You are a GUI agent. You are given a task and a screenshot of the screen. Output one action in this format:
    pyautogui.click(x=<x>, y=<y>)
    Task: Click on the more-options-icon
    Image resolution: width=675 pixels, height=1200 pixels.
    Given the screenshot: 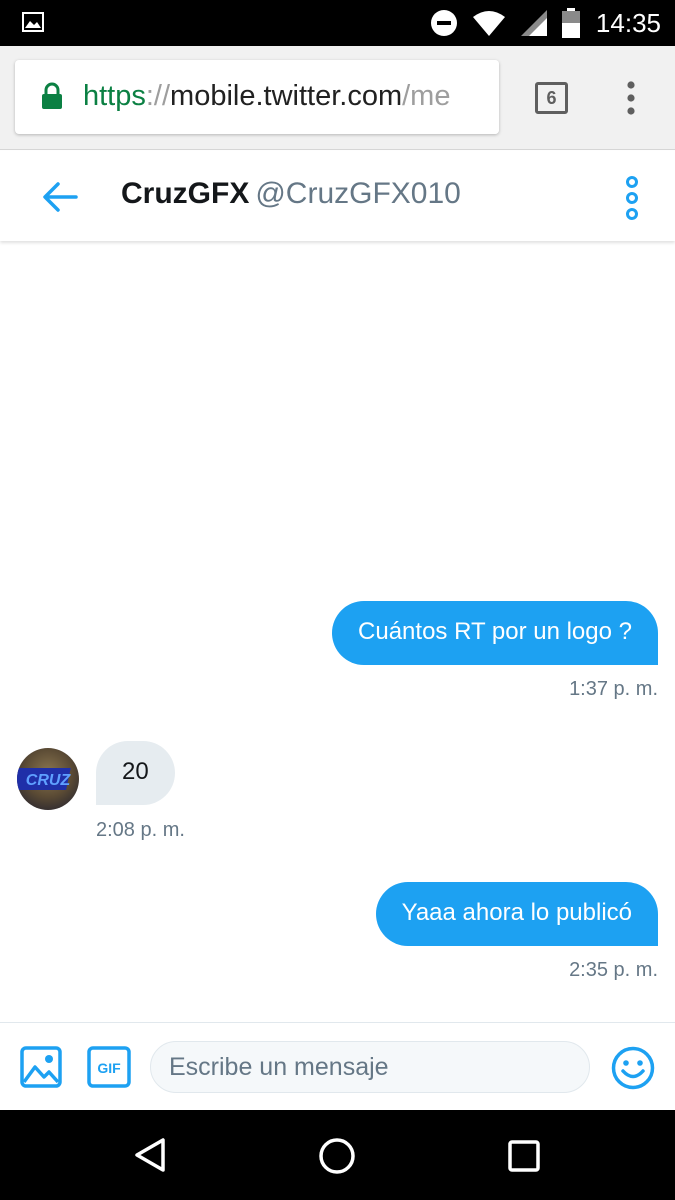 What is the action you would take?
    pyautogui.click(x=632, y=198)
    